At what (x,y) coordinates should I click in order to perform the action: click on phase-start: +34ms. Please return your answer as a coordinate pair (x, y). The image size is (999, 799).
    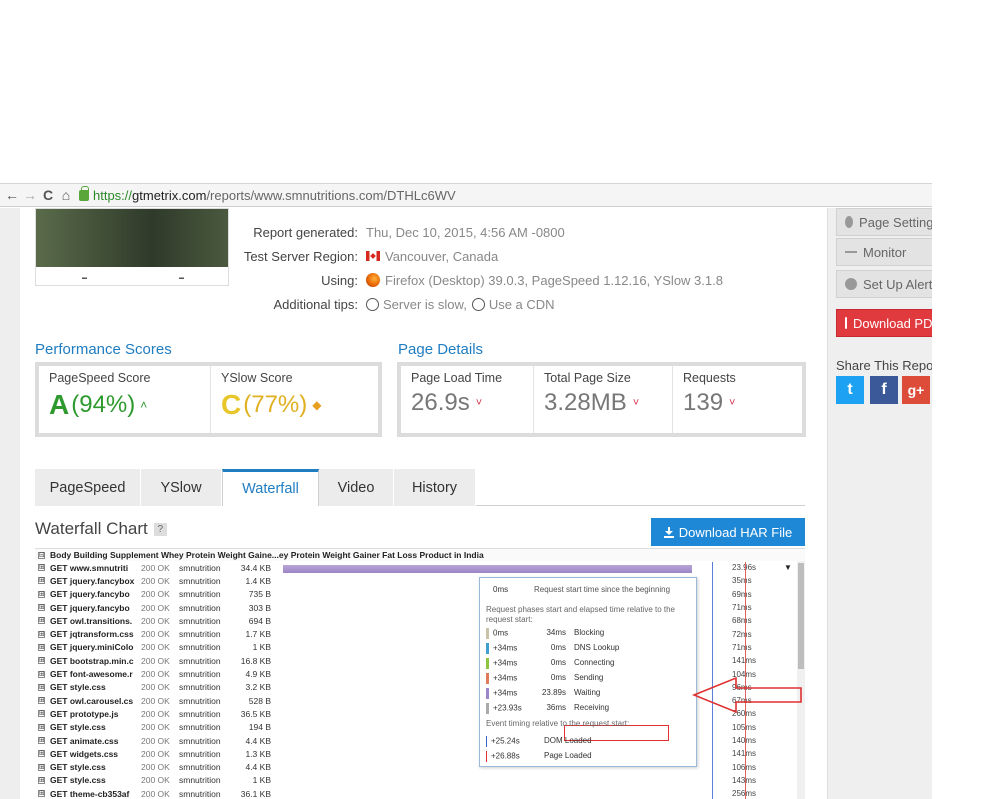
    Looking at the image, I should click on (505, 678).